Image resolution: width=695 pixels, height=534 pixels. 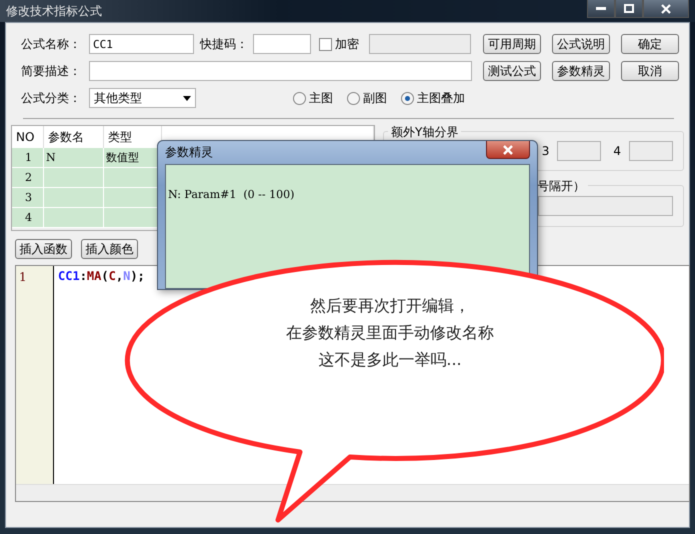 I want to click on column-header: 类型, so click(x=133, y=137).